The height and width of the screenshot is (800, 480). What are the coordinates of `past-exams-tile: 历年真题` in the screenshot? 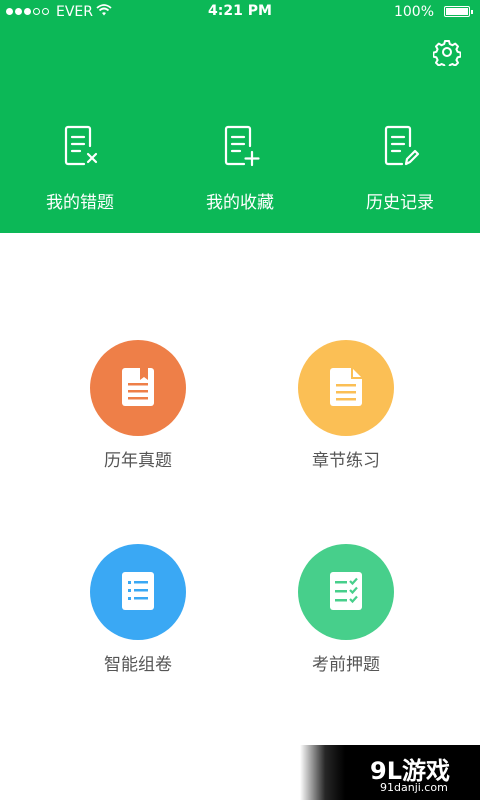 It's located at (138, 420).